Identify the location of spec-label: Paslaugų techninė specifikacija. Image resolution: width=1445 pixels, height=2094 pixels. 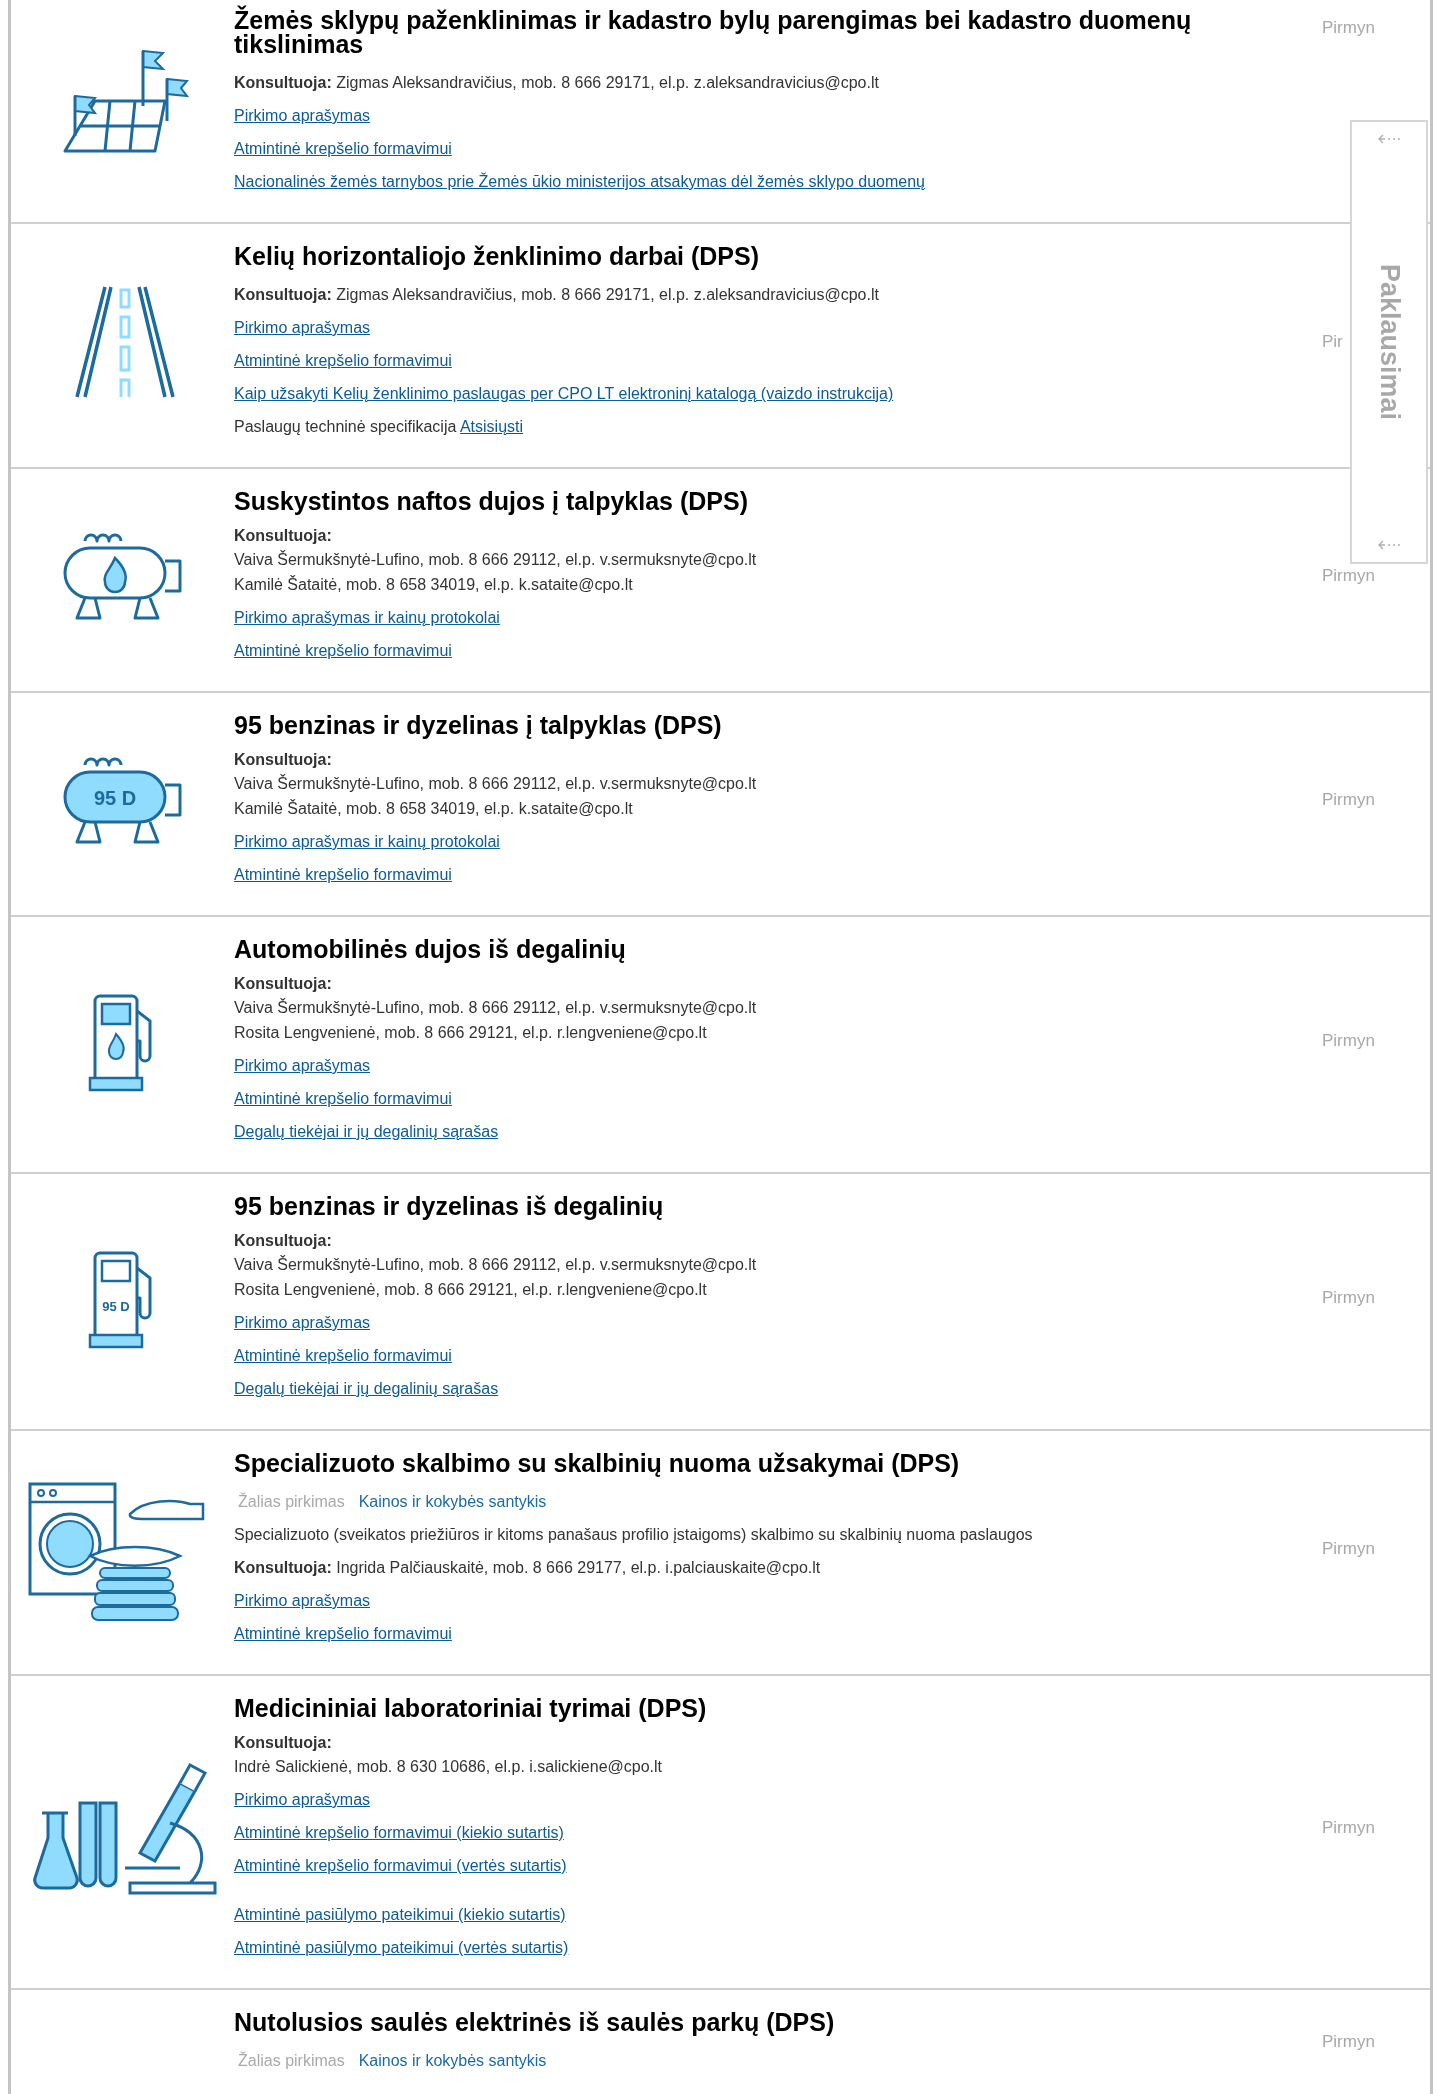
(345, 426).